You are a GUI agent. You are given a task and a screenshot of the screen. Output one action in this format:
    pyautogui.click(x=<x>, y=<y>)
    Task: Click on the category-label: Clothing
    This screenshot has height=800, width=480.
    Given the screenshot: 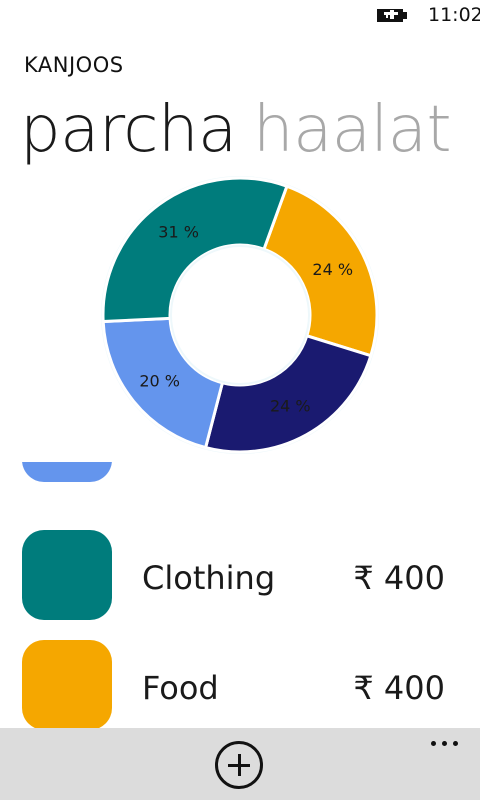 What is the action you would take?
    pyautogui.click(x=209, y=578)
    